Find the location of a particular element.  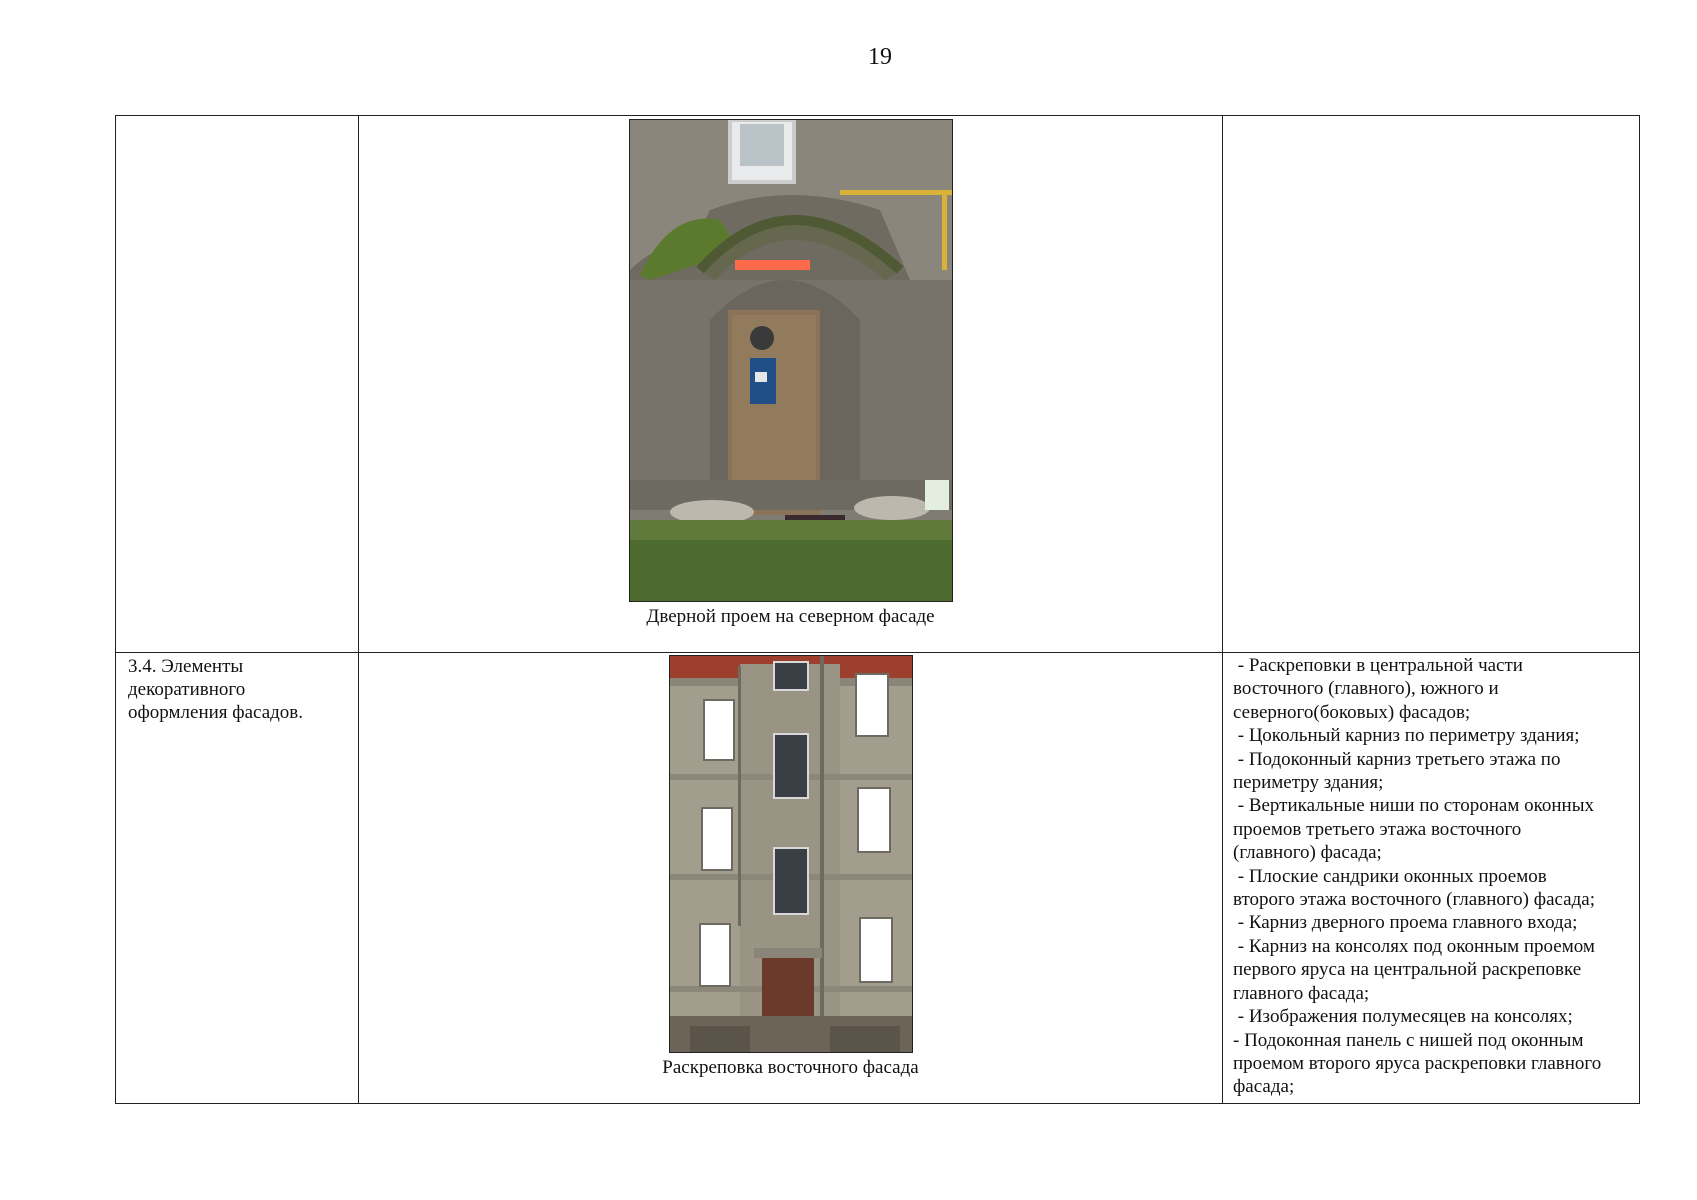

note-line: главного фасада; is located at coordinates (1301, 993).